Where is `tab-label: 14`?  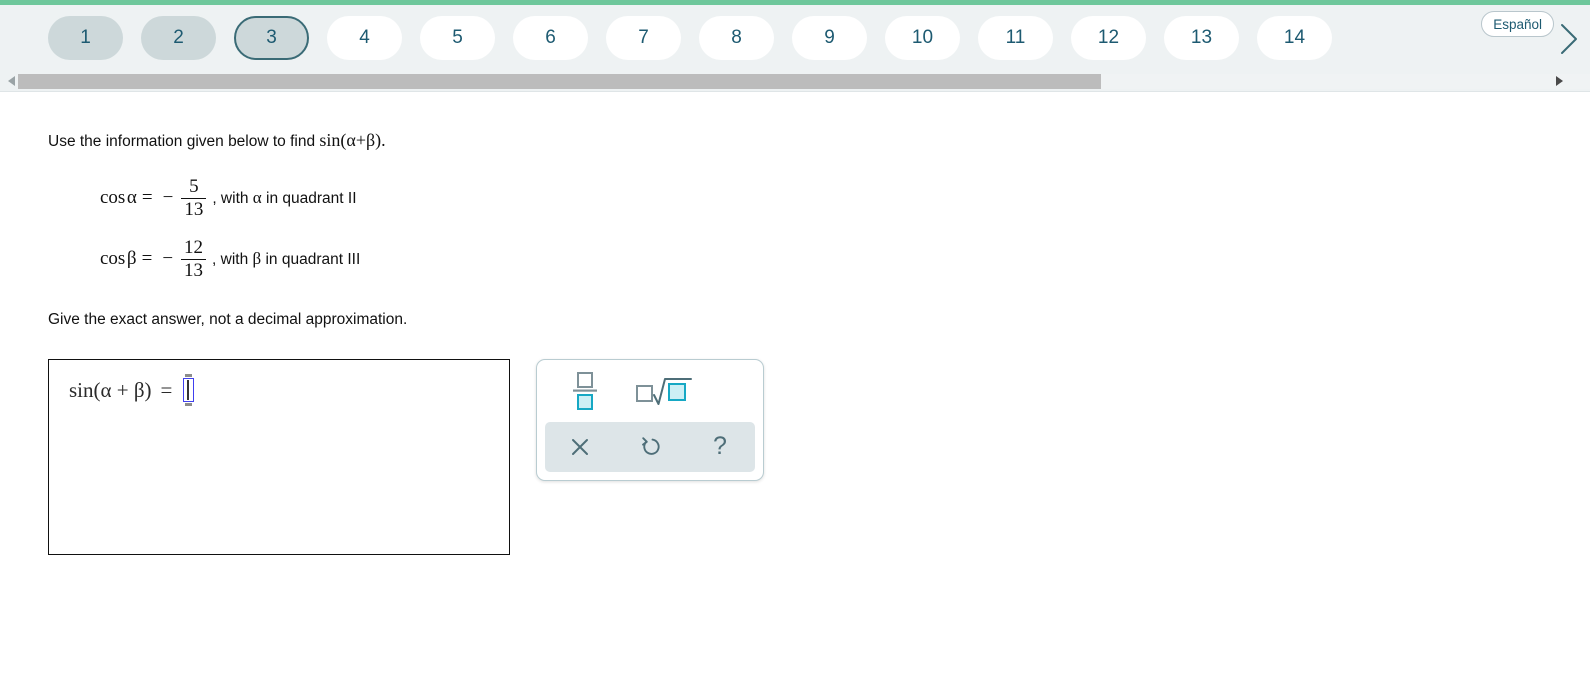
tab-label: 14 is located at coordinates (1294, 37).